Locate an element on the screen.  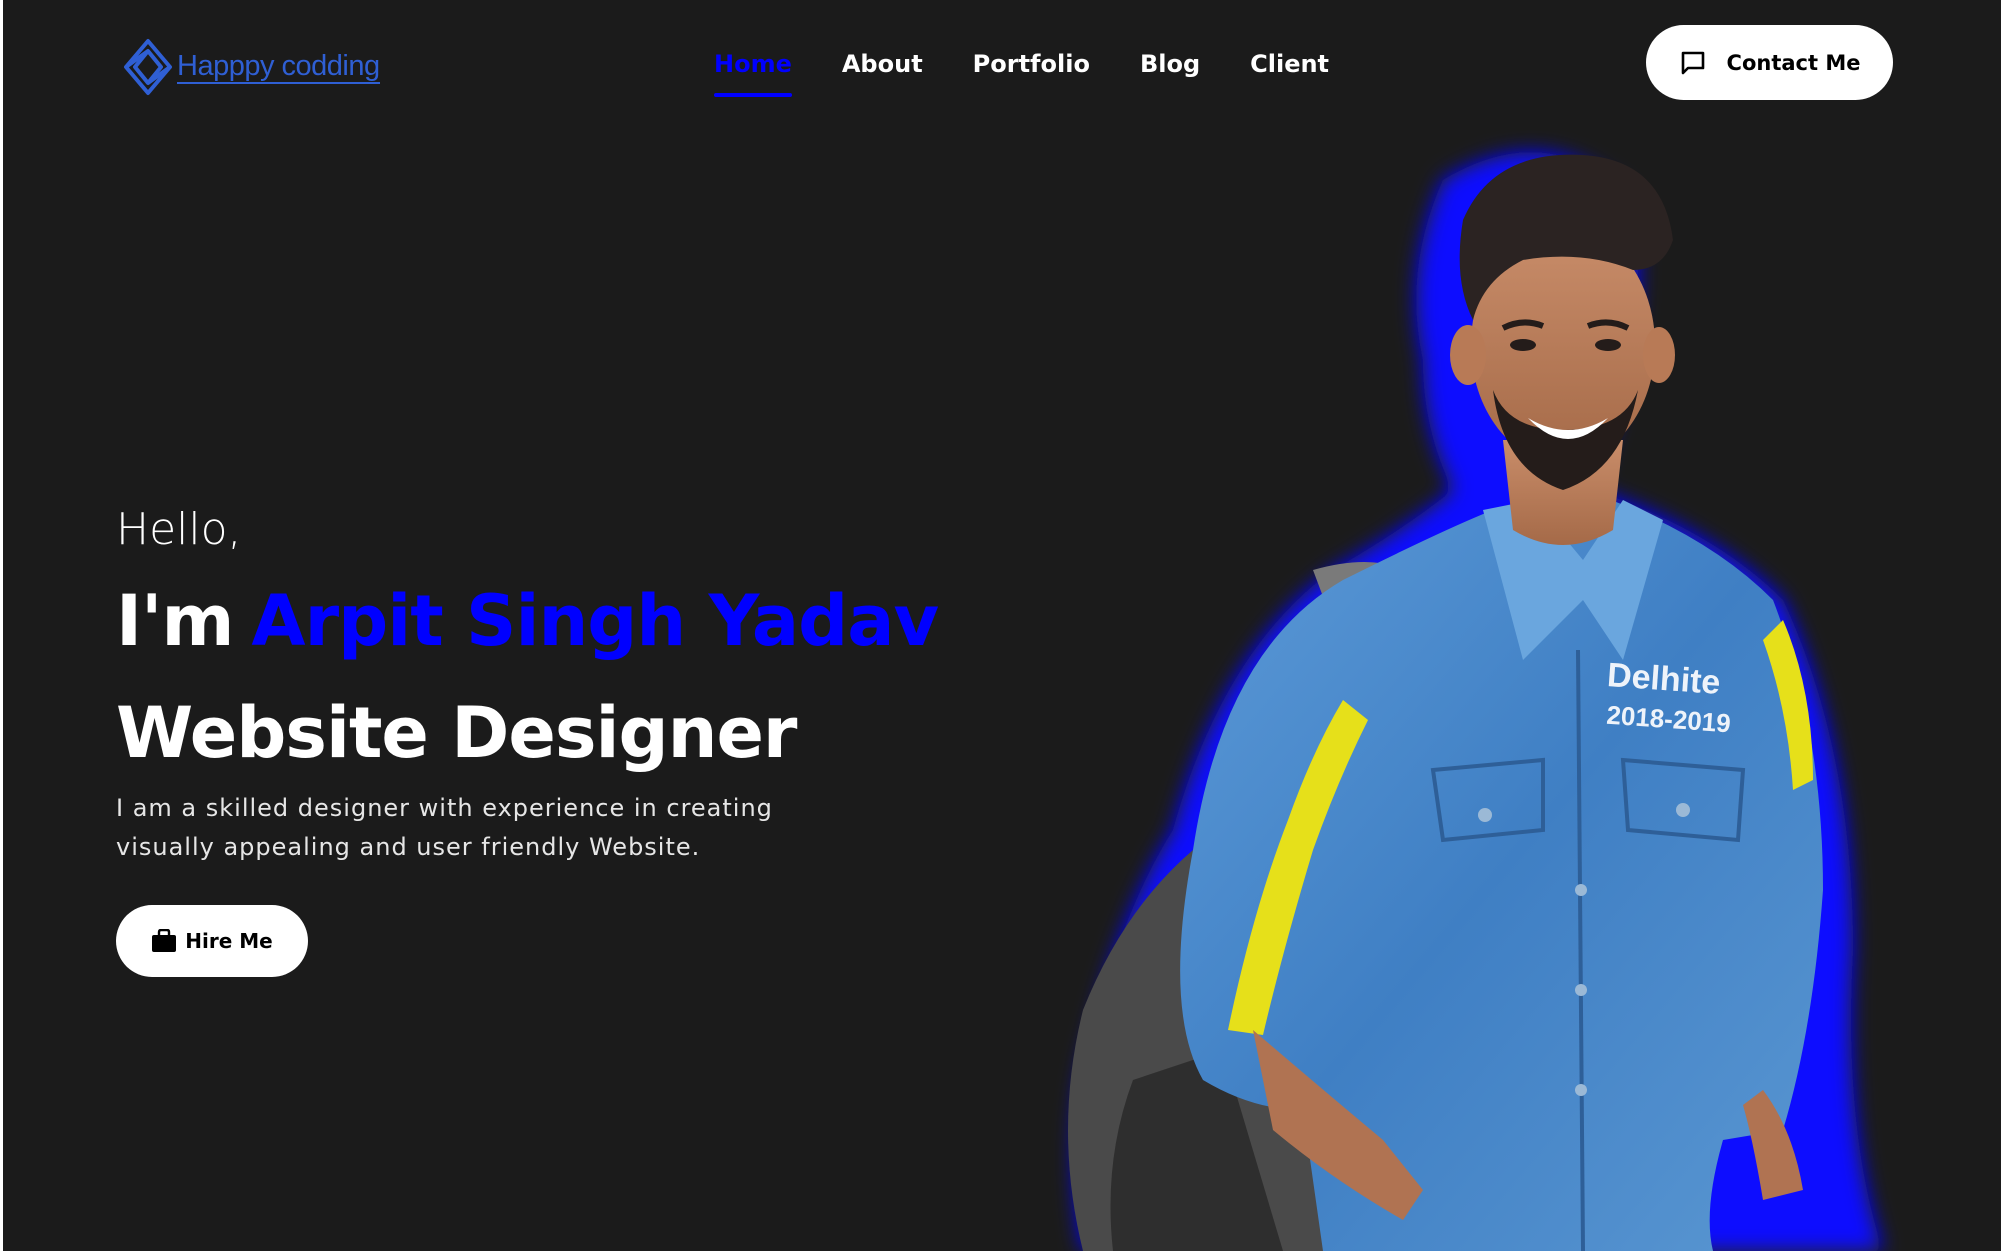
chat-bubble-icon is located at coordinates (1692, 62).